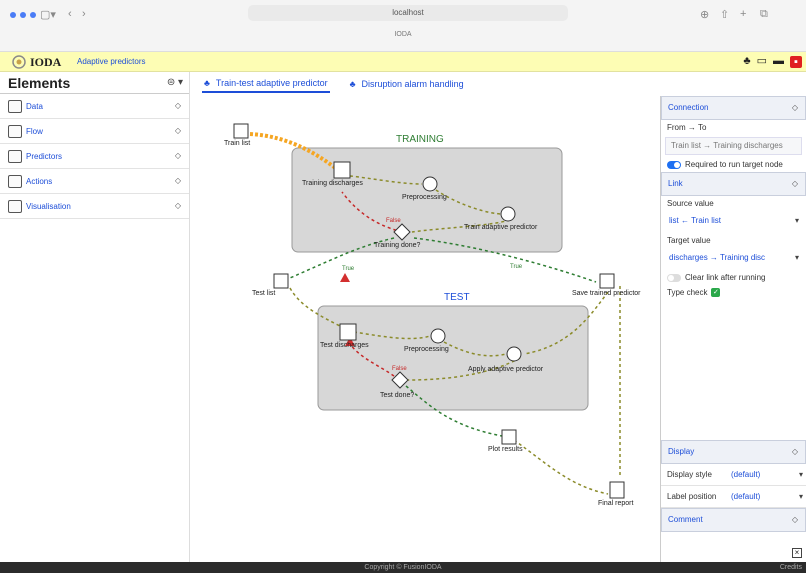  What do you see at coordinates (397, 395) in the screenshot?
I see `node-label: Test done?` at bounding box center [397, 395].